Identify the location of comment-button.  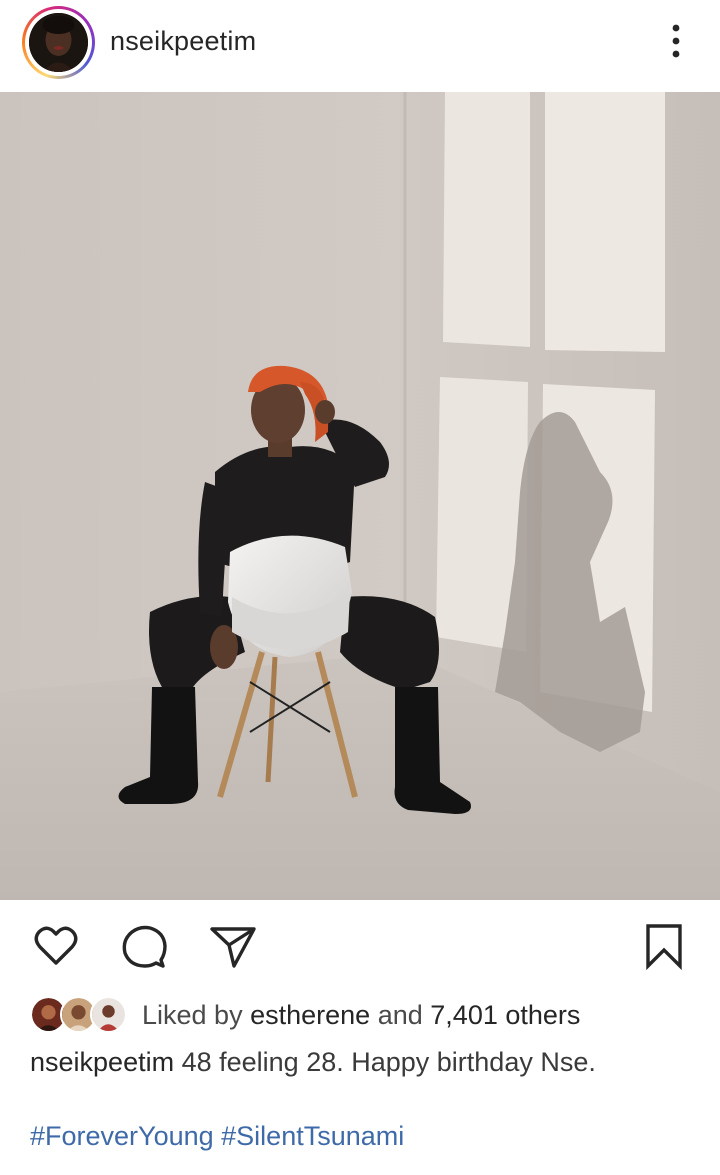
(145, 947).